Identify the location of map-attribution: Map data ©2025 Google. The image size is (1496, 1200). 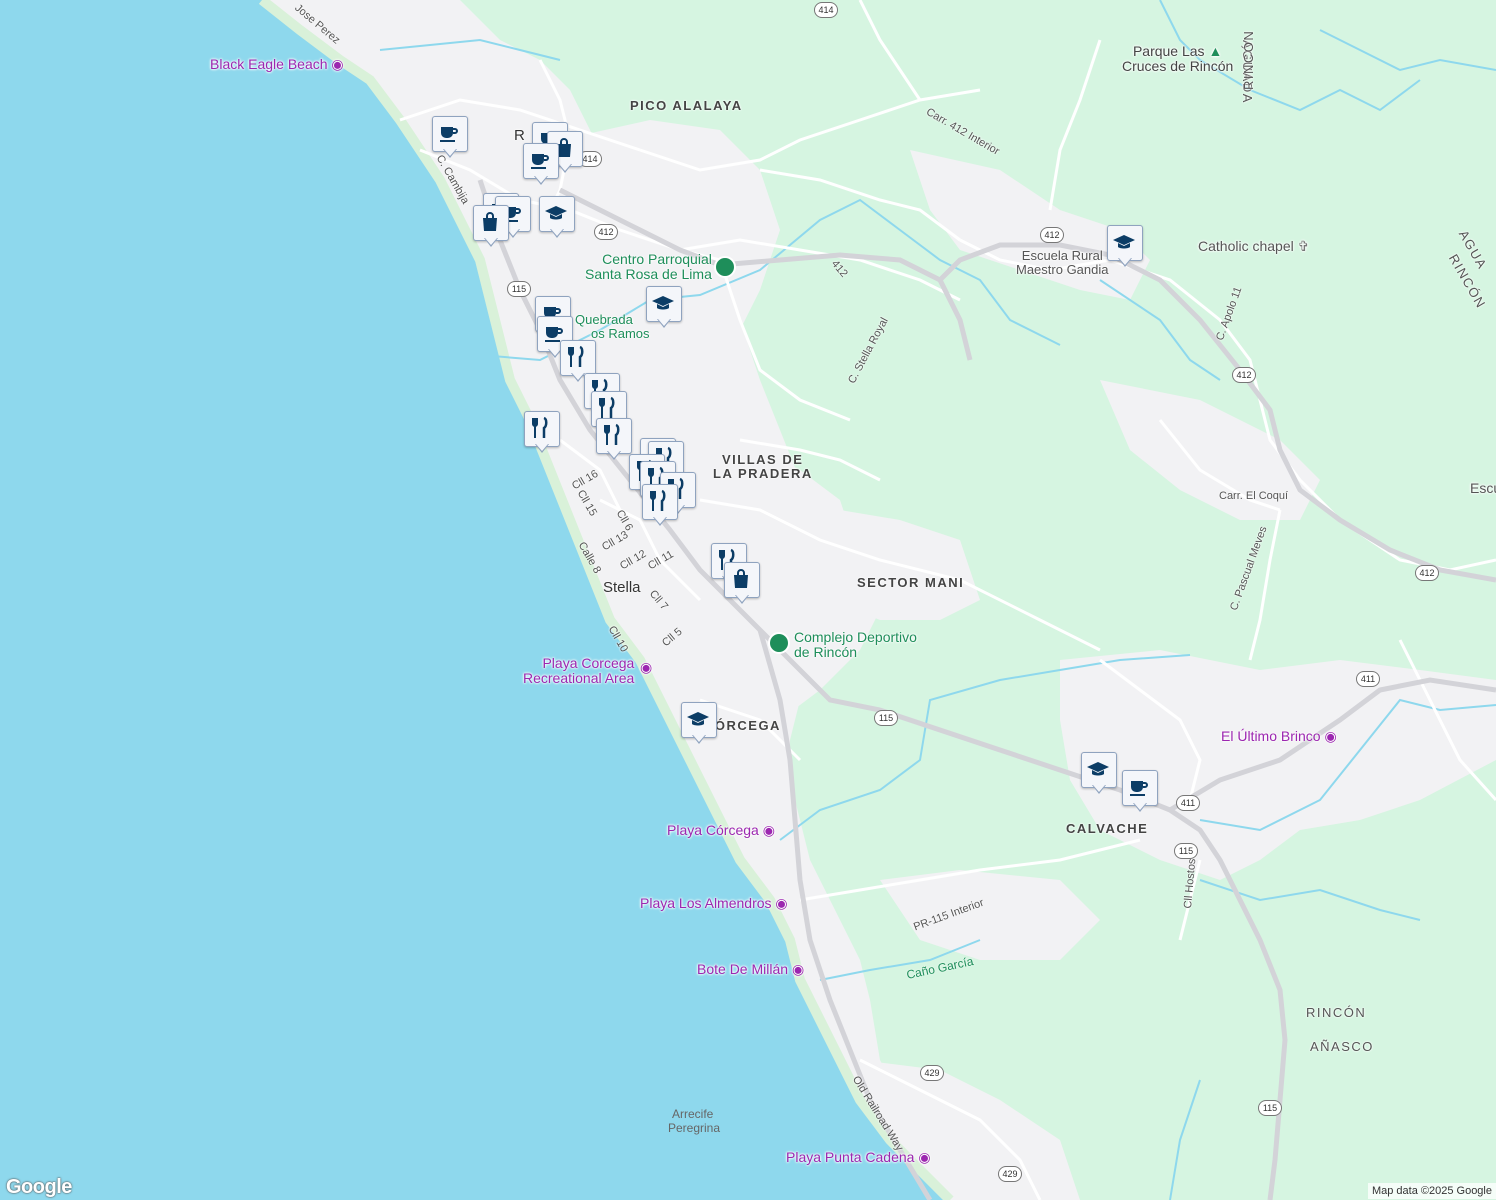
(1431, 1191).